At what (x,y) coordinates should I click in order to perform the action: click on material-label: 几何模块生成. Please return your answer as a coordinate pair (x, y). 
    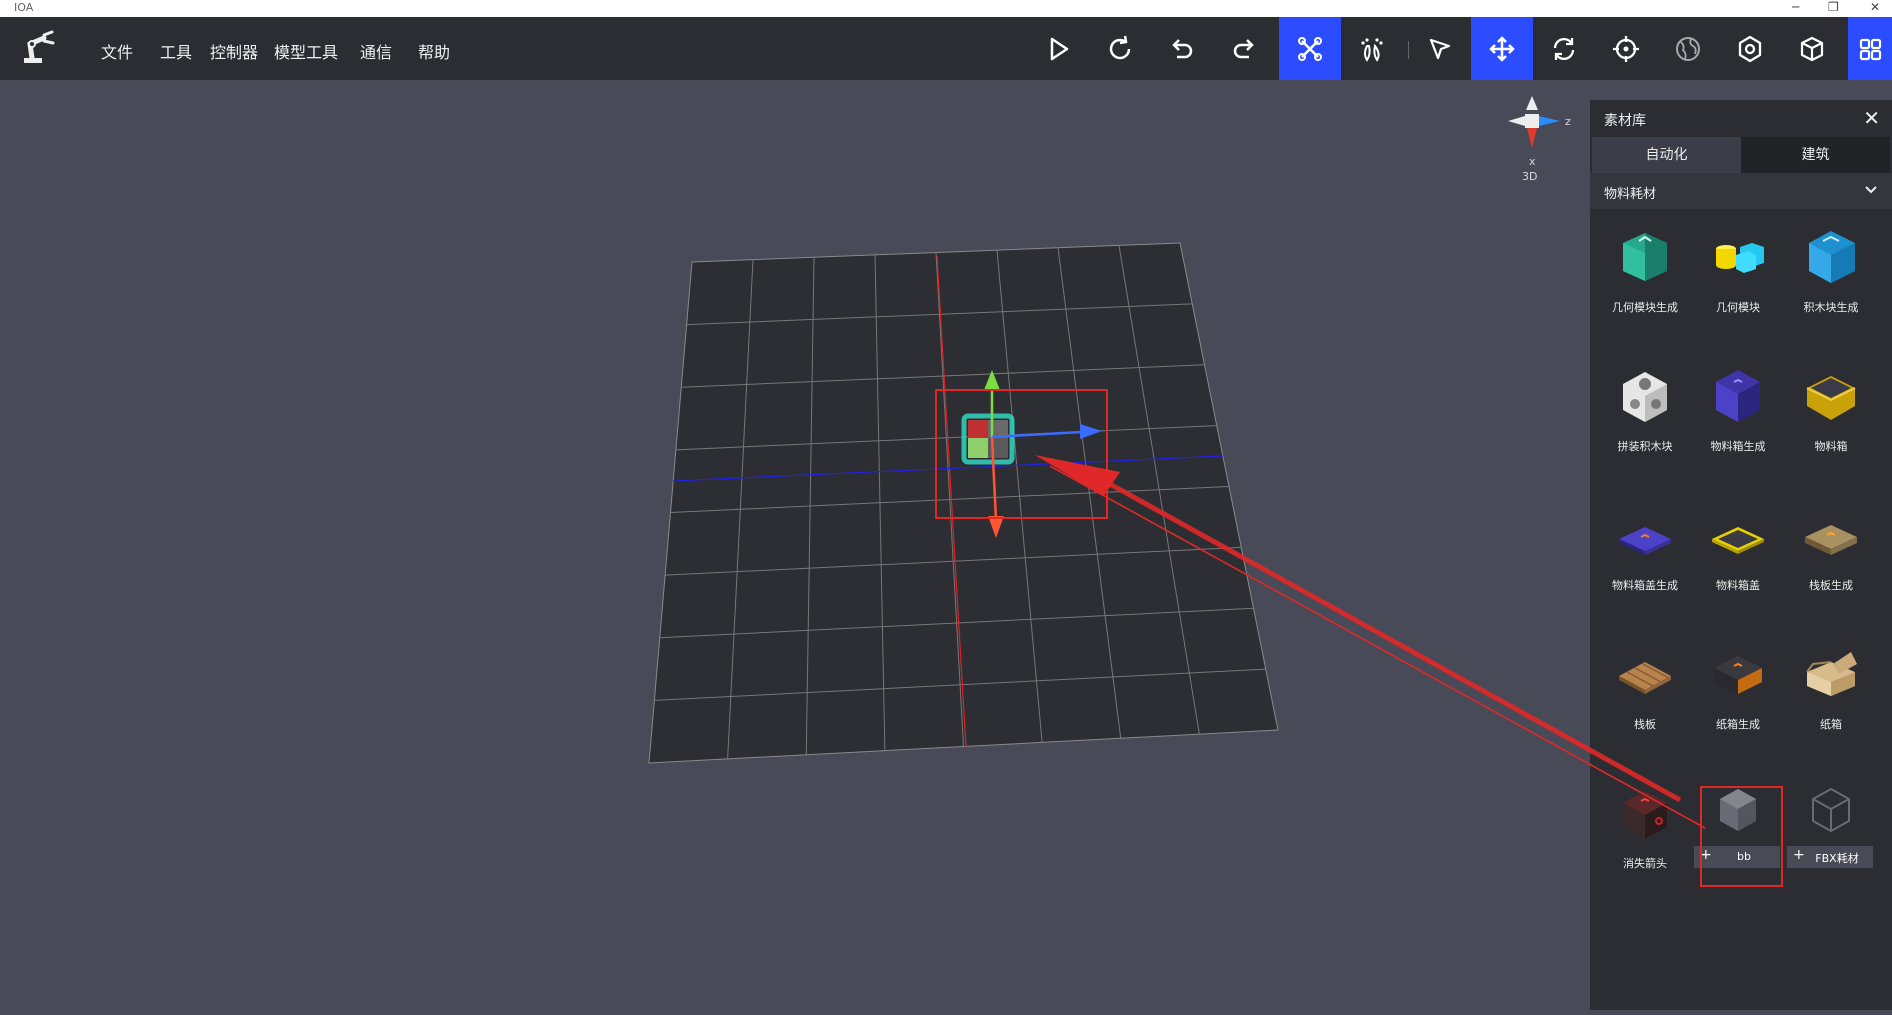
    Looking at the image, I should click on (1645, 307).